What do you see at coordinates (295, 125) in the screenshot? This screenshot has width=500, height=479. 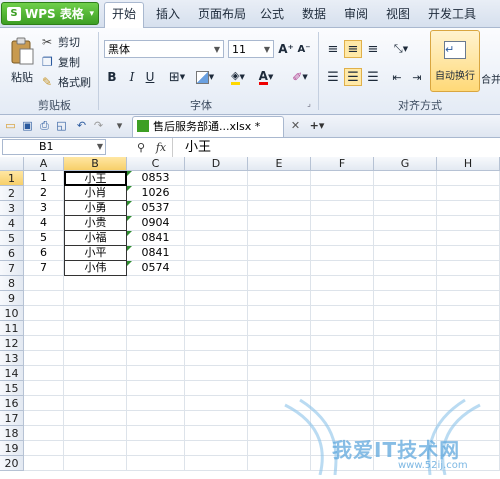 I see `close-tab-icon: ✕` at bounding box center [295, 125].